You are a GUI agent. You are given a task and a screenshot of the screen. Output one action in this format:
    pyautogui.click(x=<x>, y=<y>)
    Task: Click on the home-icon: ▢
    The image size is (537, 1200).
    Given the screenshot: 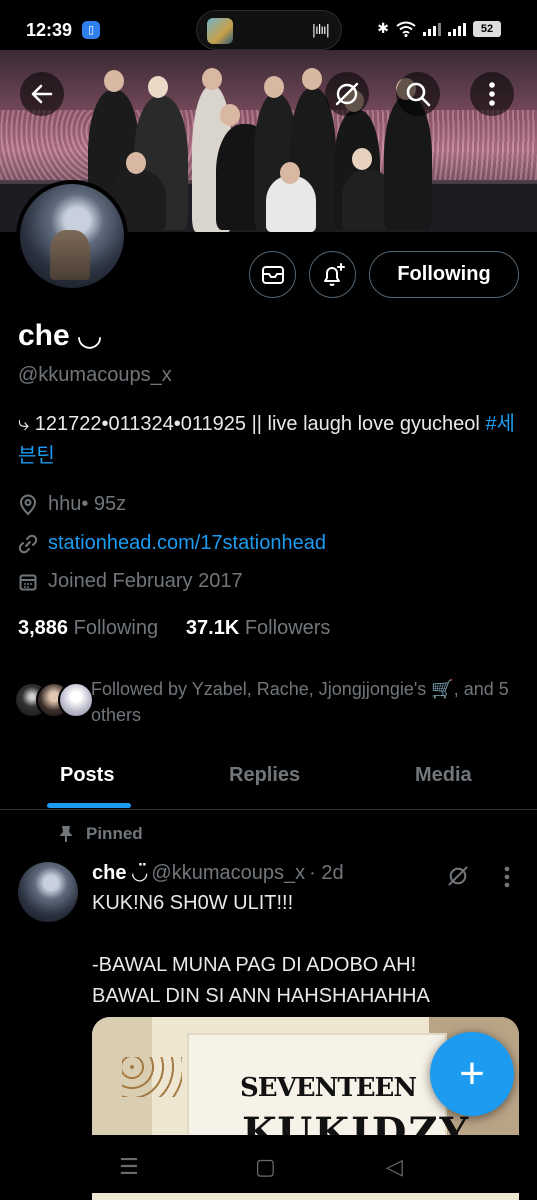 What is the action you would take?
    pyautogui.click(x=265, y=1167)
    